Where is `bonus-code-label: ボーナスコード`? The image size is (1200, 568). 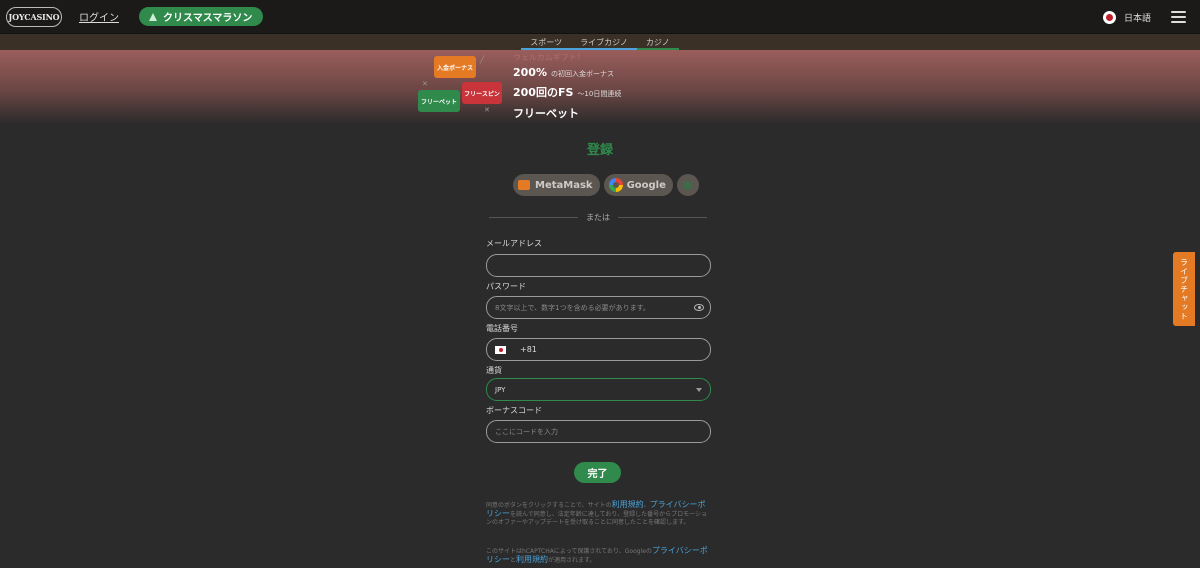
bonus-code-label: ボーナスコード is located at coordinates (514, 410).